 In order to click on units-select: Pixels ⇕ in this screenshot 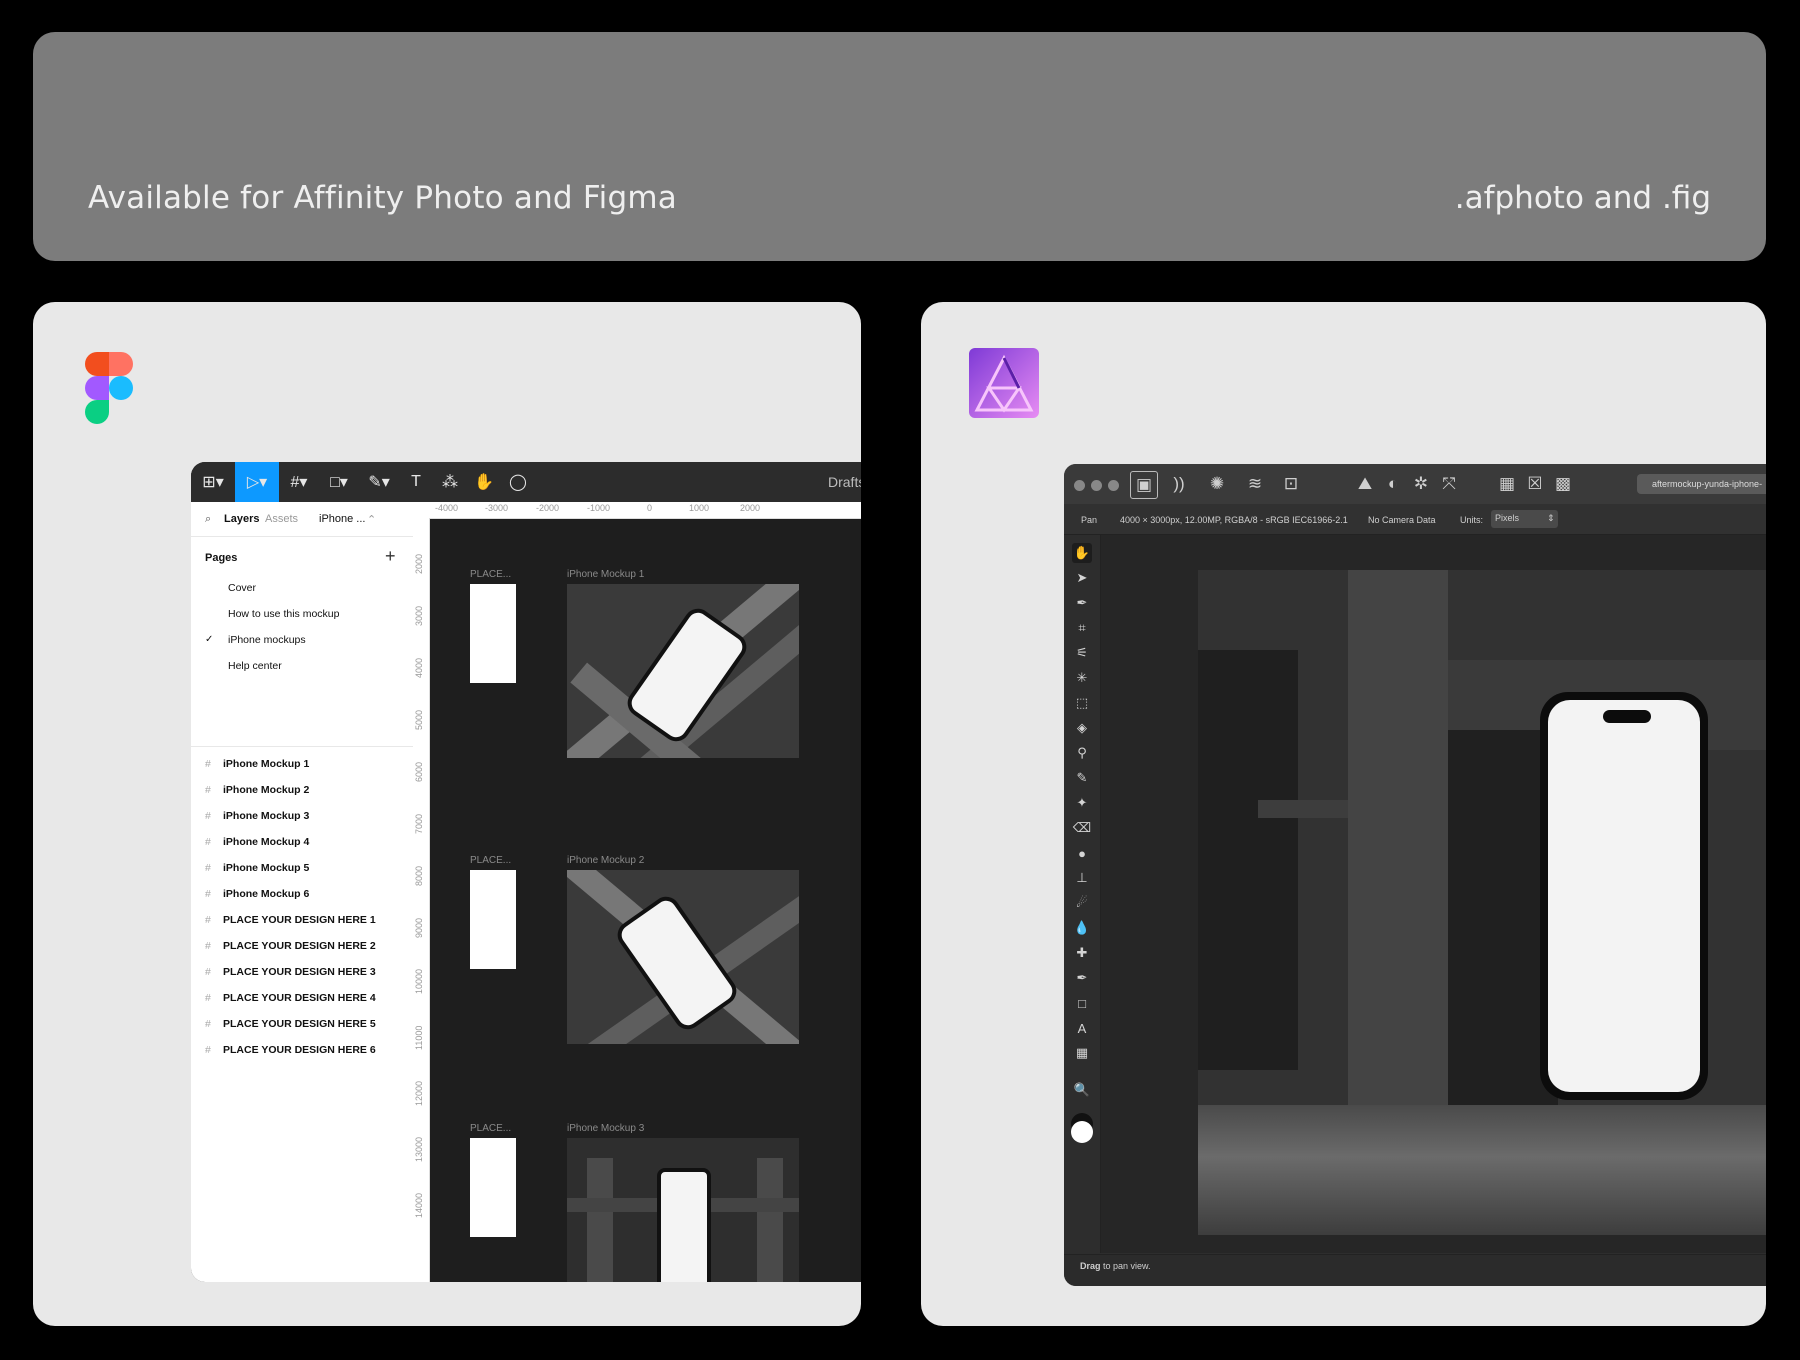, I will do `click(1524, 519)`.